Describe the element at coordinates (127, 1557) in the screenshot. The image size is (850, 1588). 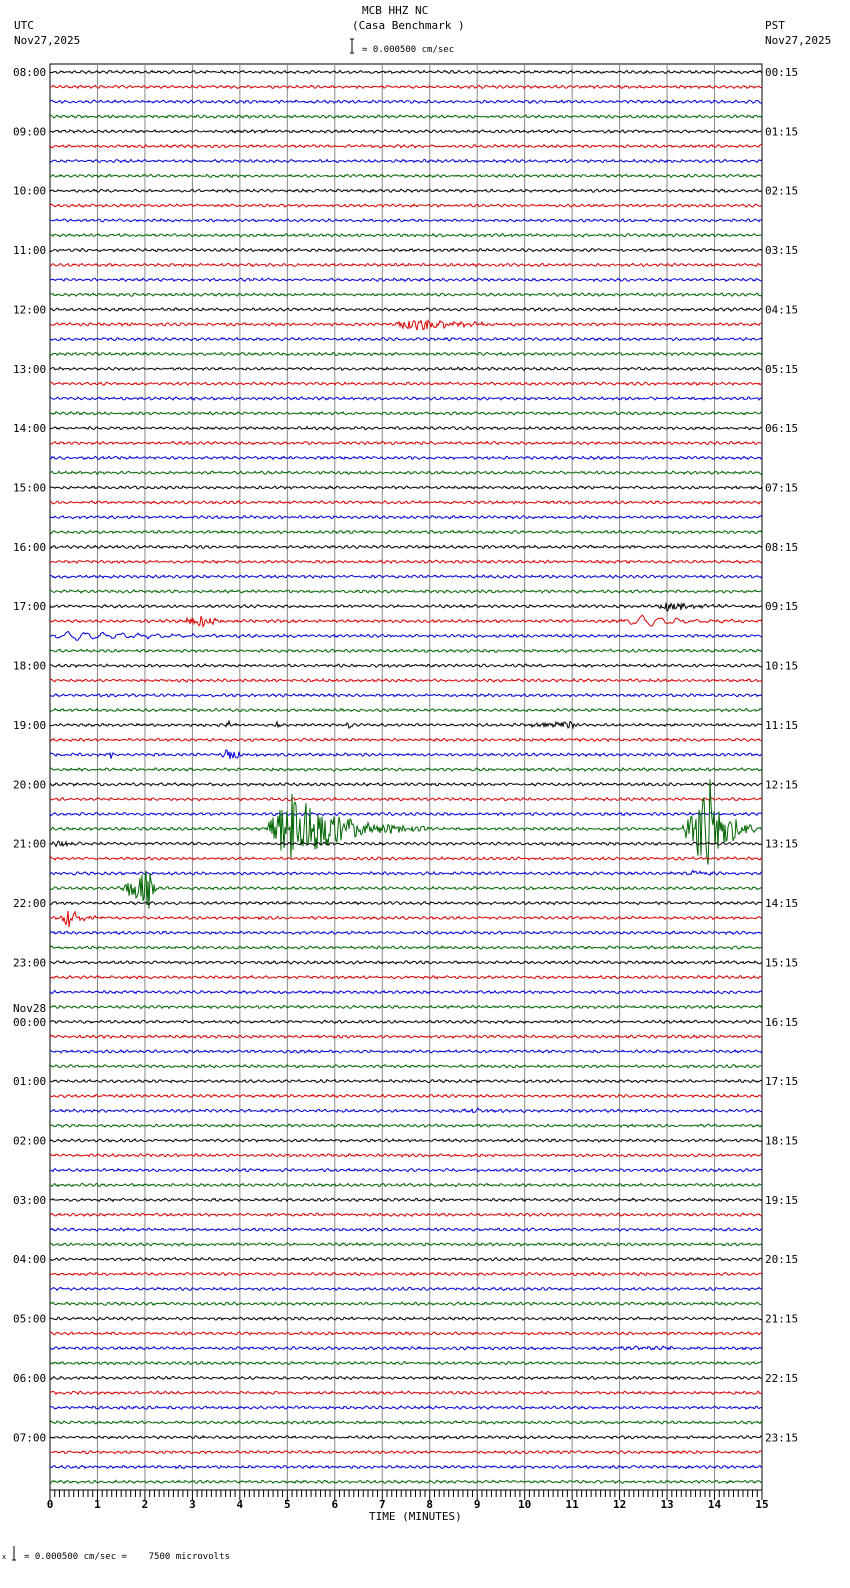
I see `footer-scale-label: = 0.000500 cm/sec = 7500 microvolts` at that location.